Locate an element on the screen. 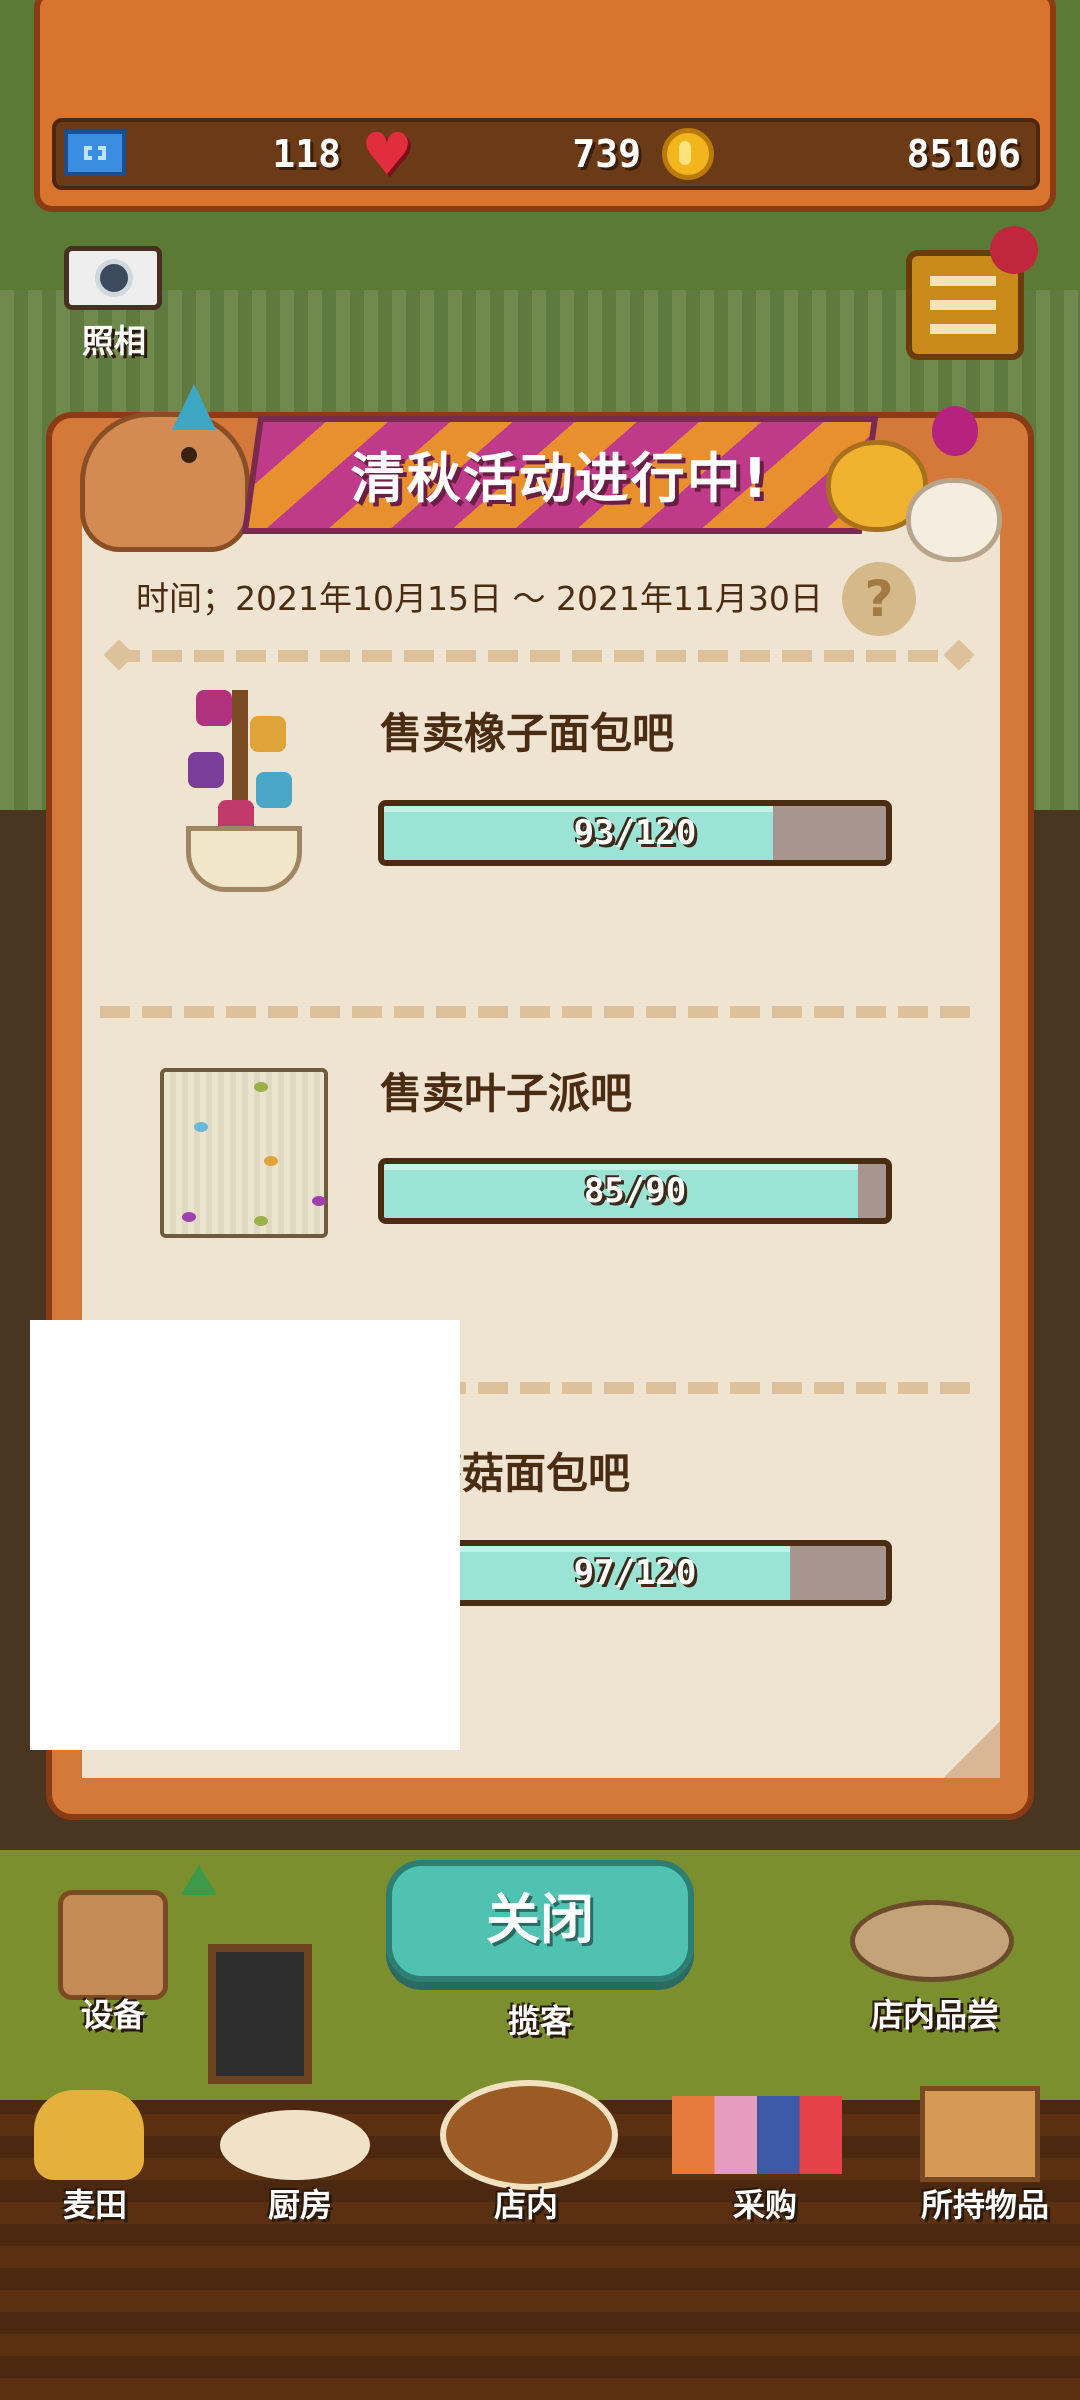 The height and width of the screenshot is (2400, 1080). nav-wheat-field: 麦田 is located at coordinates (95, 2203).